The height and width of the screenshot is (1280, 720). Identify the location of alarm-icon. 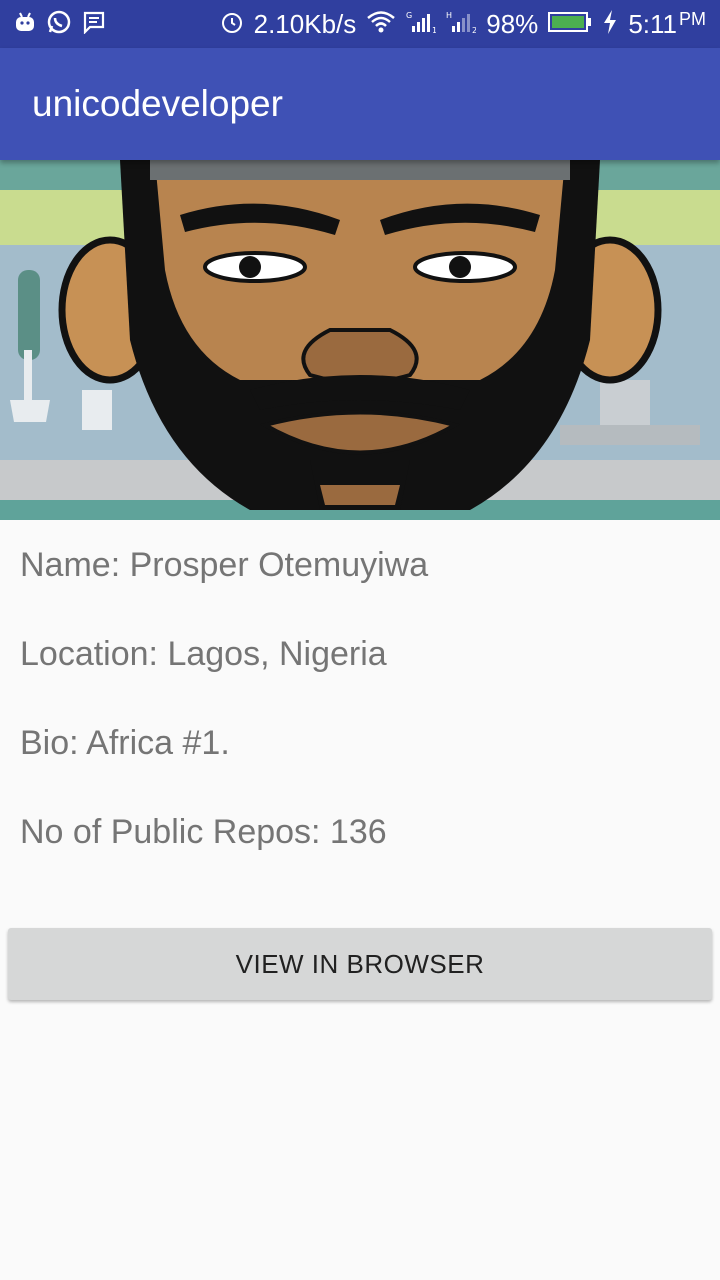
(232, 24).